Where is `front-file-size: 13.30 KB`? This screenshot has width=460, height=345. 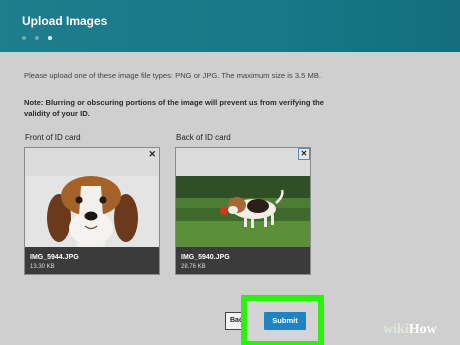 front-file-size: 13.30 KB is located at coordinates (42, 267).